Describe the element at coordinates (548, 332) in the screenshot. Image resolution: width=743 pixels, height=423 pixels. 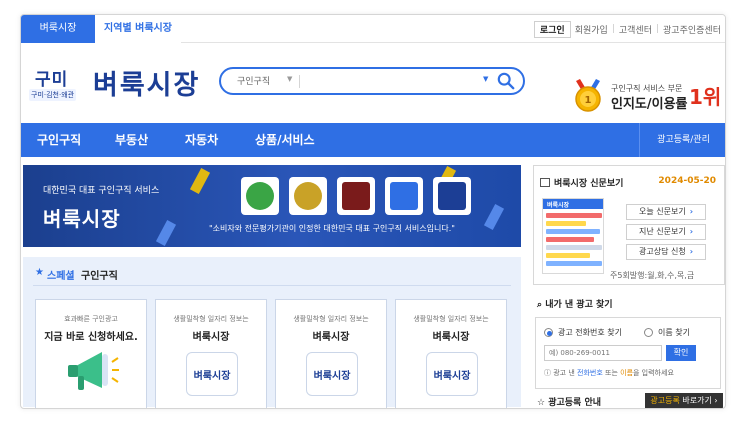
I see `phone-search-radio` at that location.